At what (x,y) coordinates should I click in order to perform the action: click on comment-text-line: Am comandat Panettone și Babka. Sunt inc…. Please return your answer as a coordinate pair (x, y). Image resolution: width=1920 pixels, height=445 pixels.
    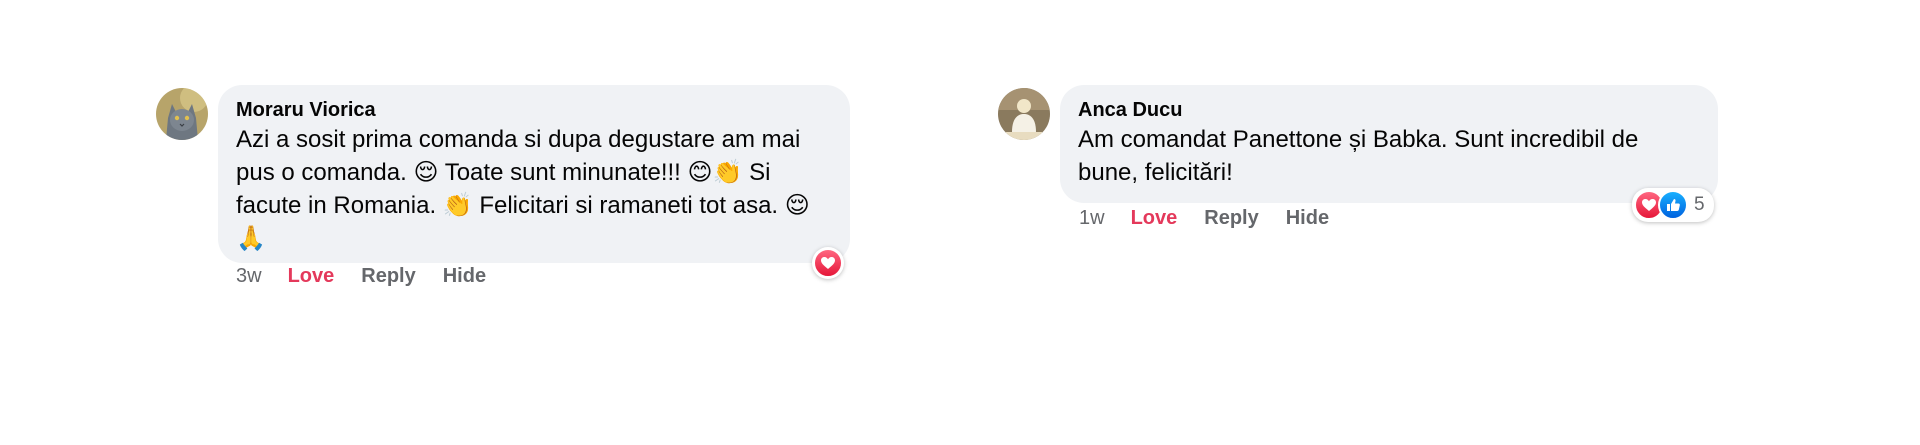
    Looking at the image, I should click on (1358, 139).